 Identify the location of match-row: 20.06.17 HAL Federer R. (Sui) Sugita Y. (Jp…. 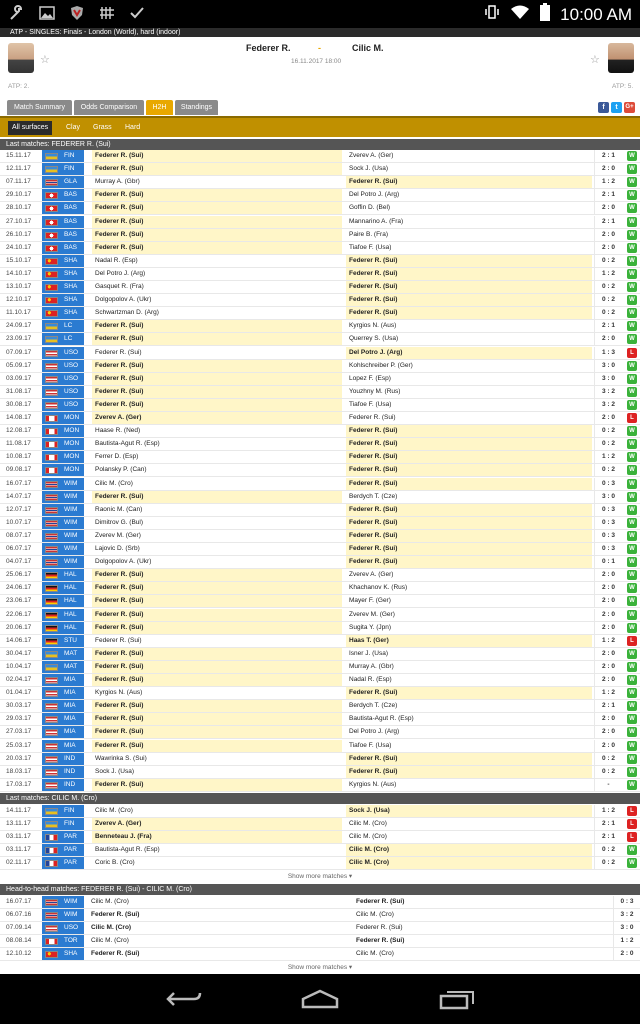
(320, 628).